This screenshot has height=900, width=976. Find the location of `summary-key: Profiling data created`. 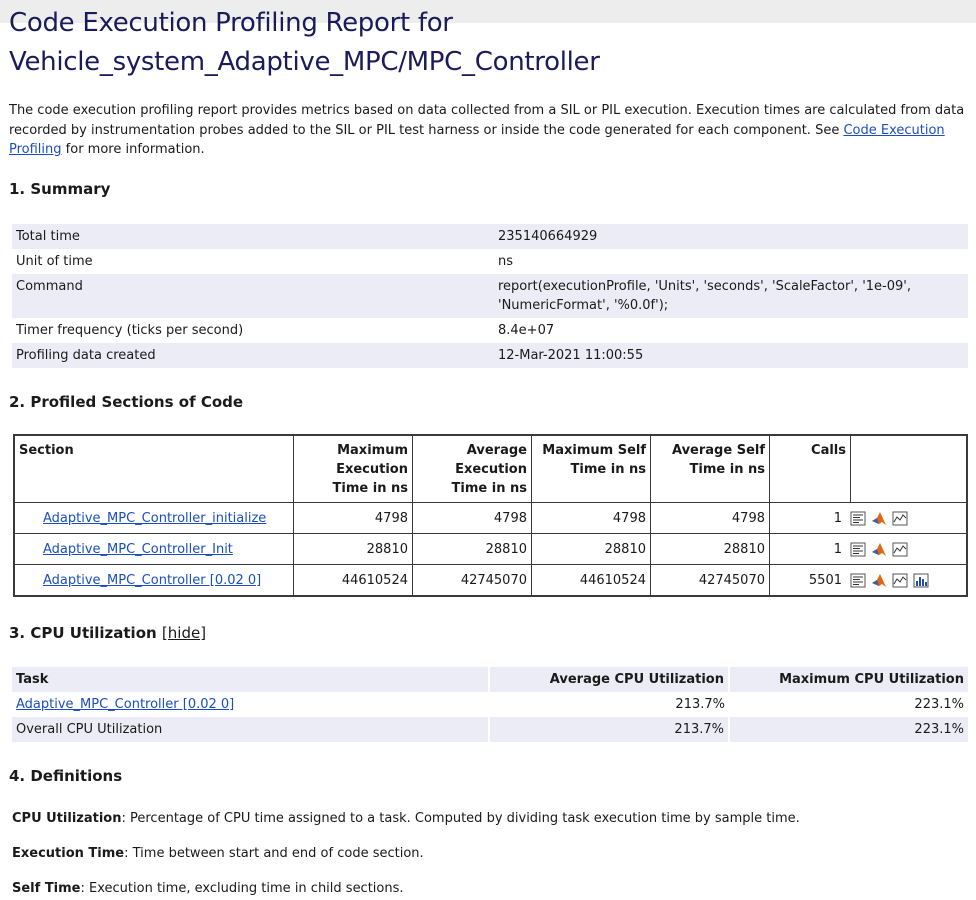

summary-key: Profiling data created is located at coordinates (253, 355).